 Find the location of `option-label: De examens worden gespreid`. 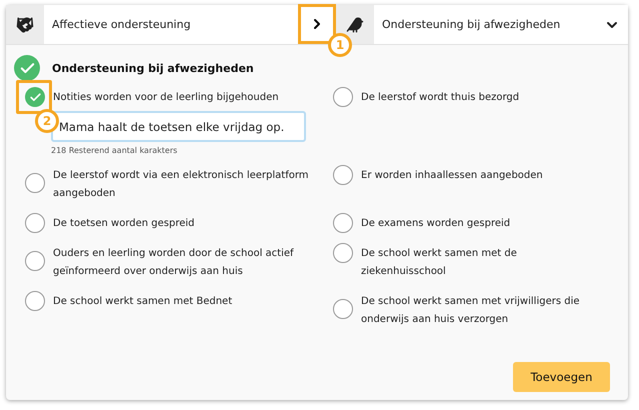

option-label: De examens worden gespreid is located at coordinates (436, 224).